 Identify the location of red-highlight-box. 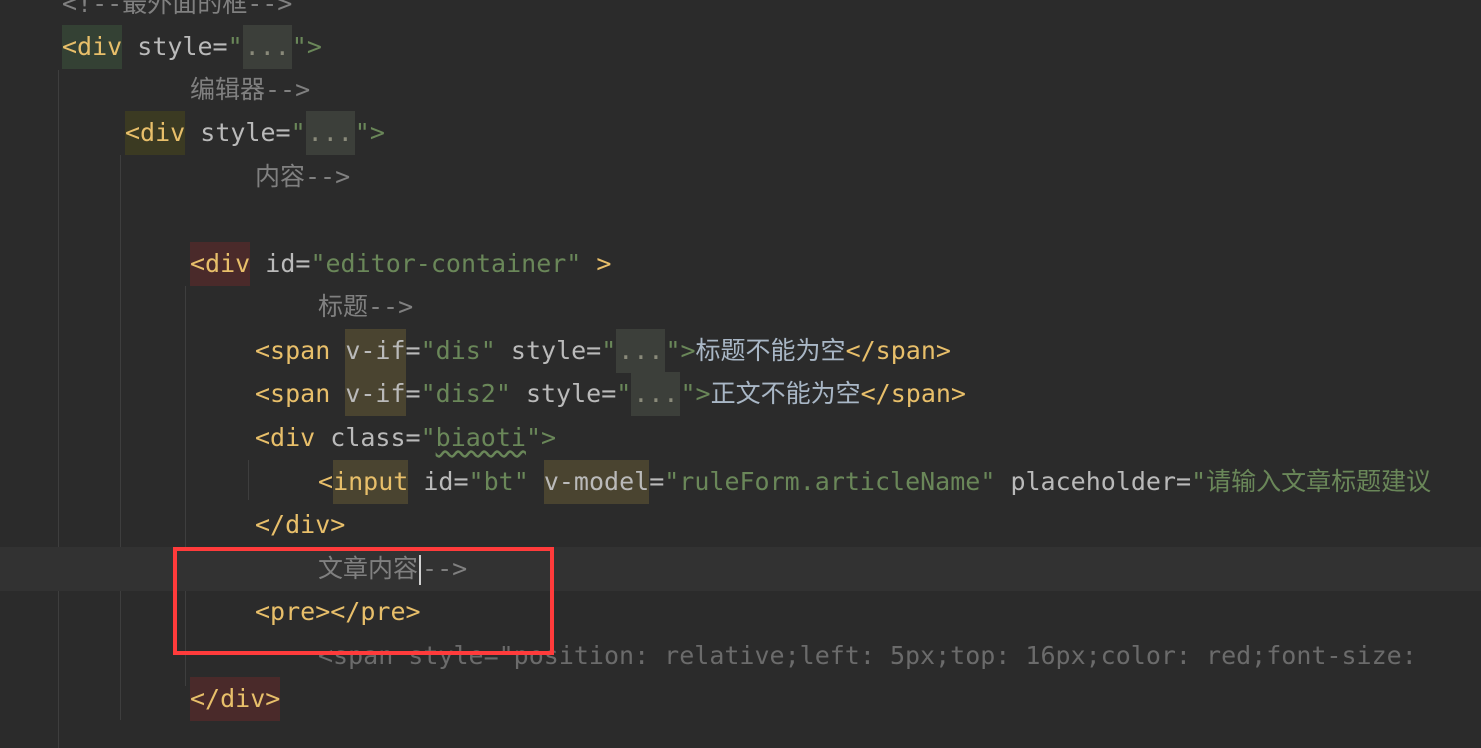
(363, 601).